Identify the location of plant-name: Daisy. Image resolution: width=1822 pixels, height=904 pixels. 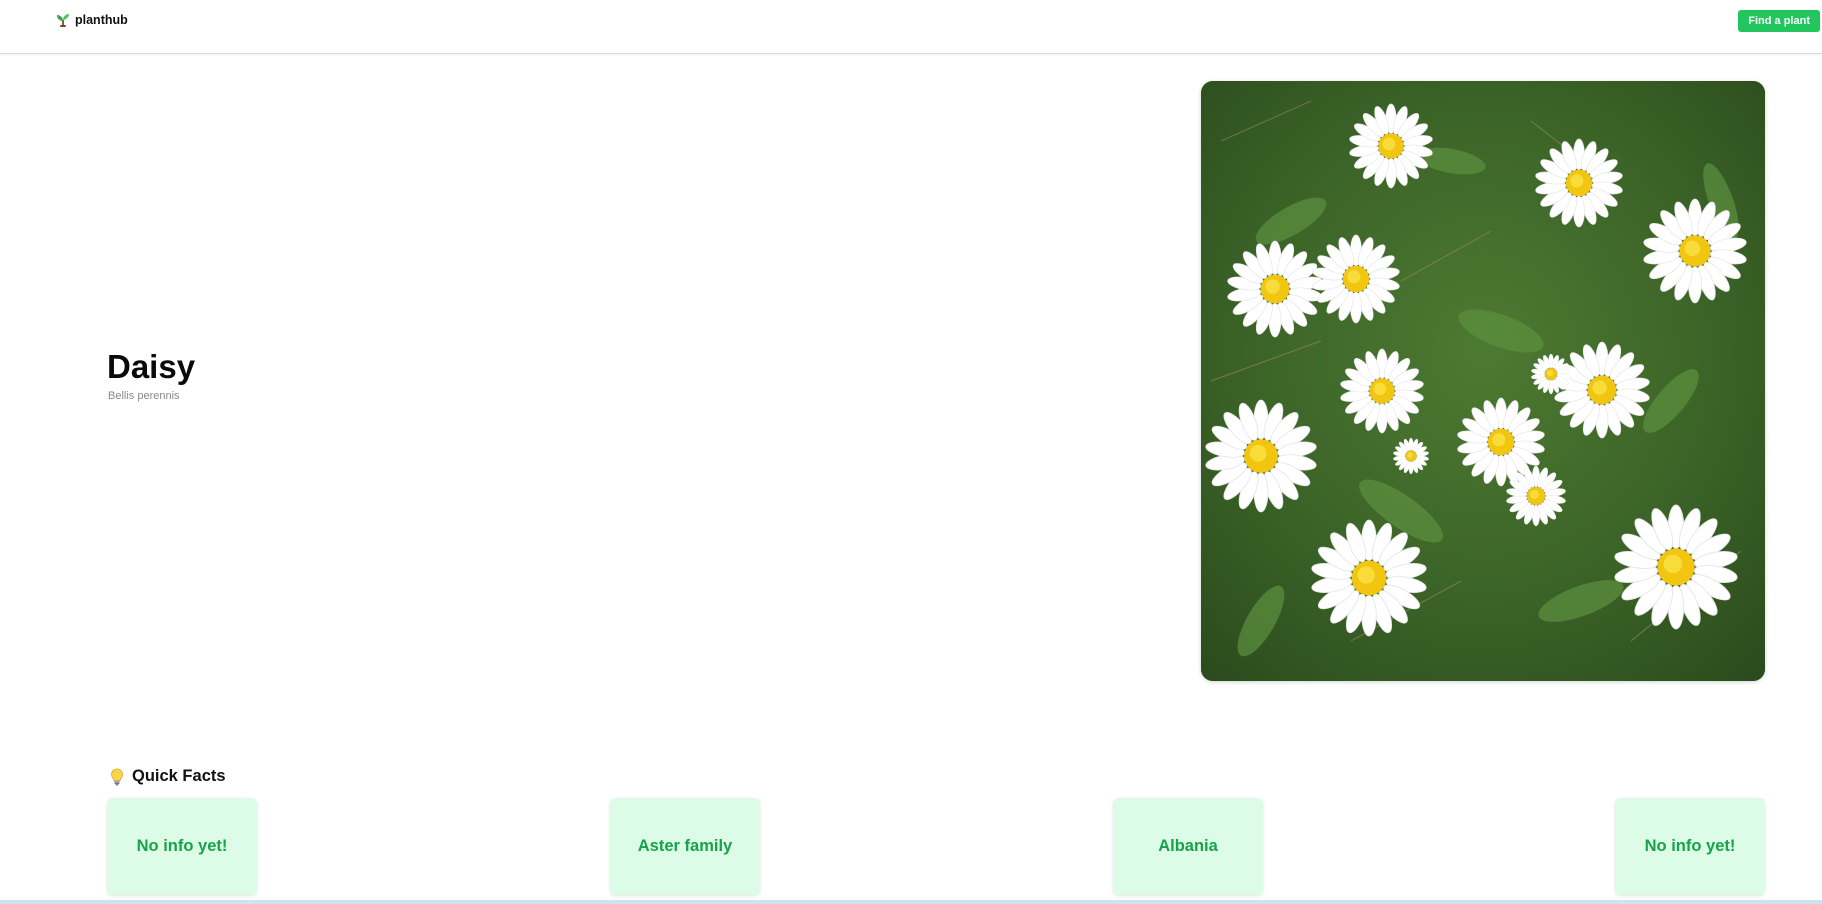
(151, 366).